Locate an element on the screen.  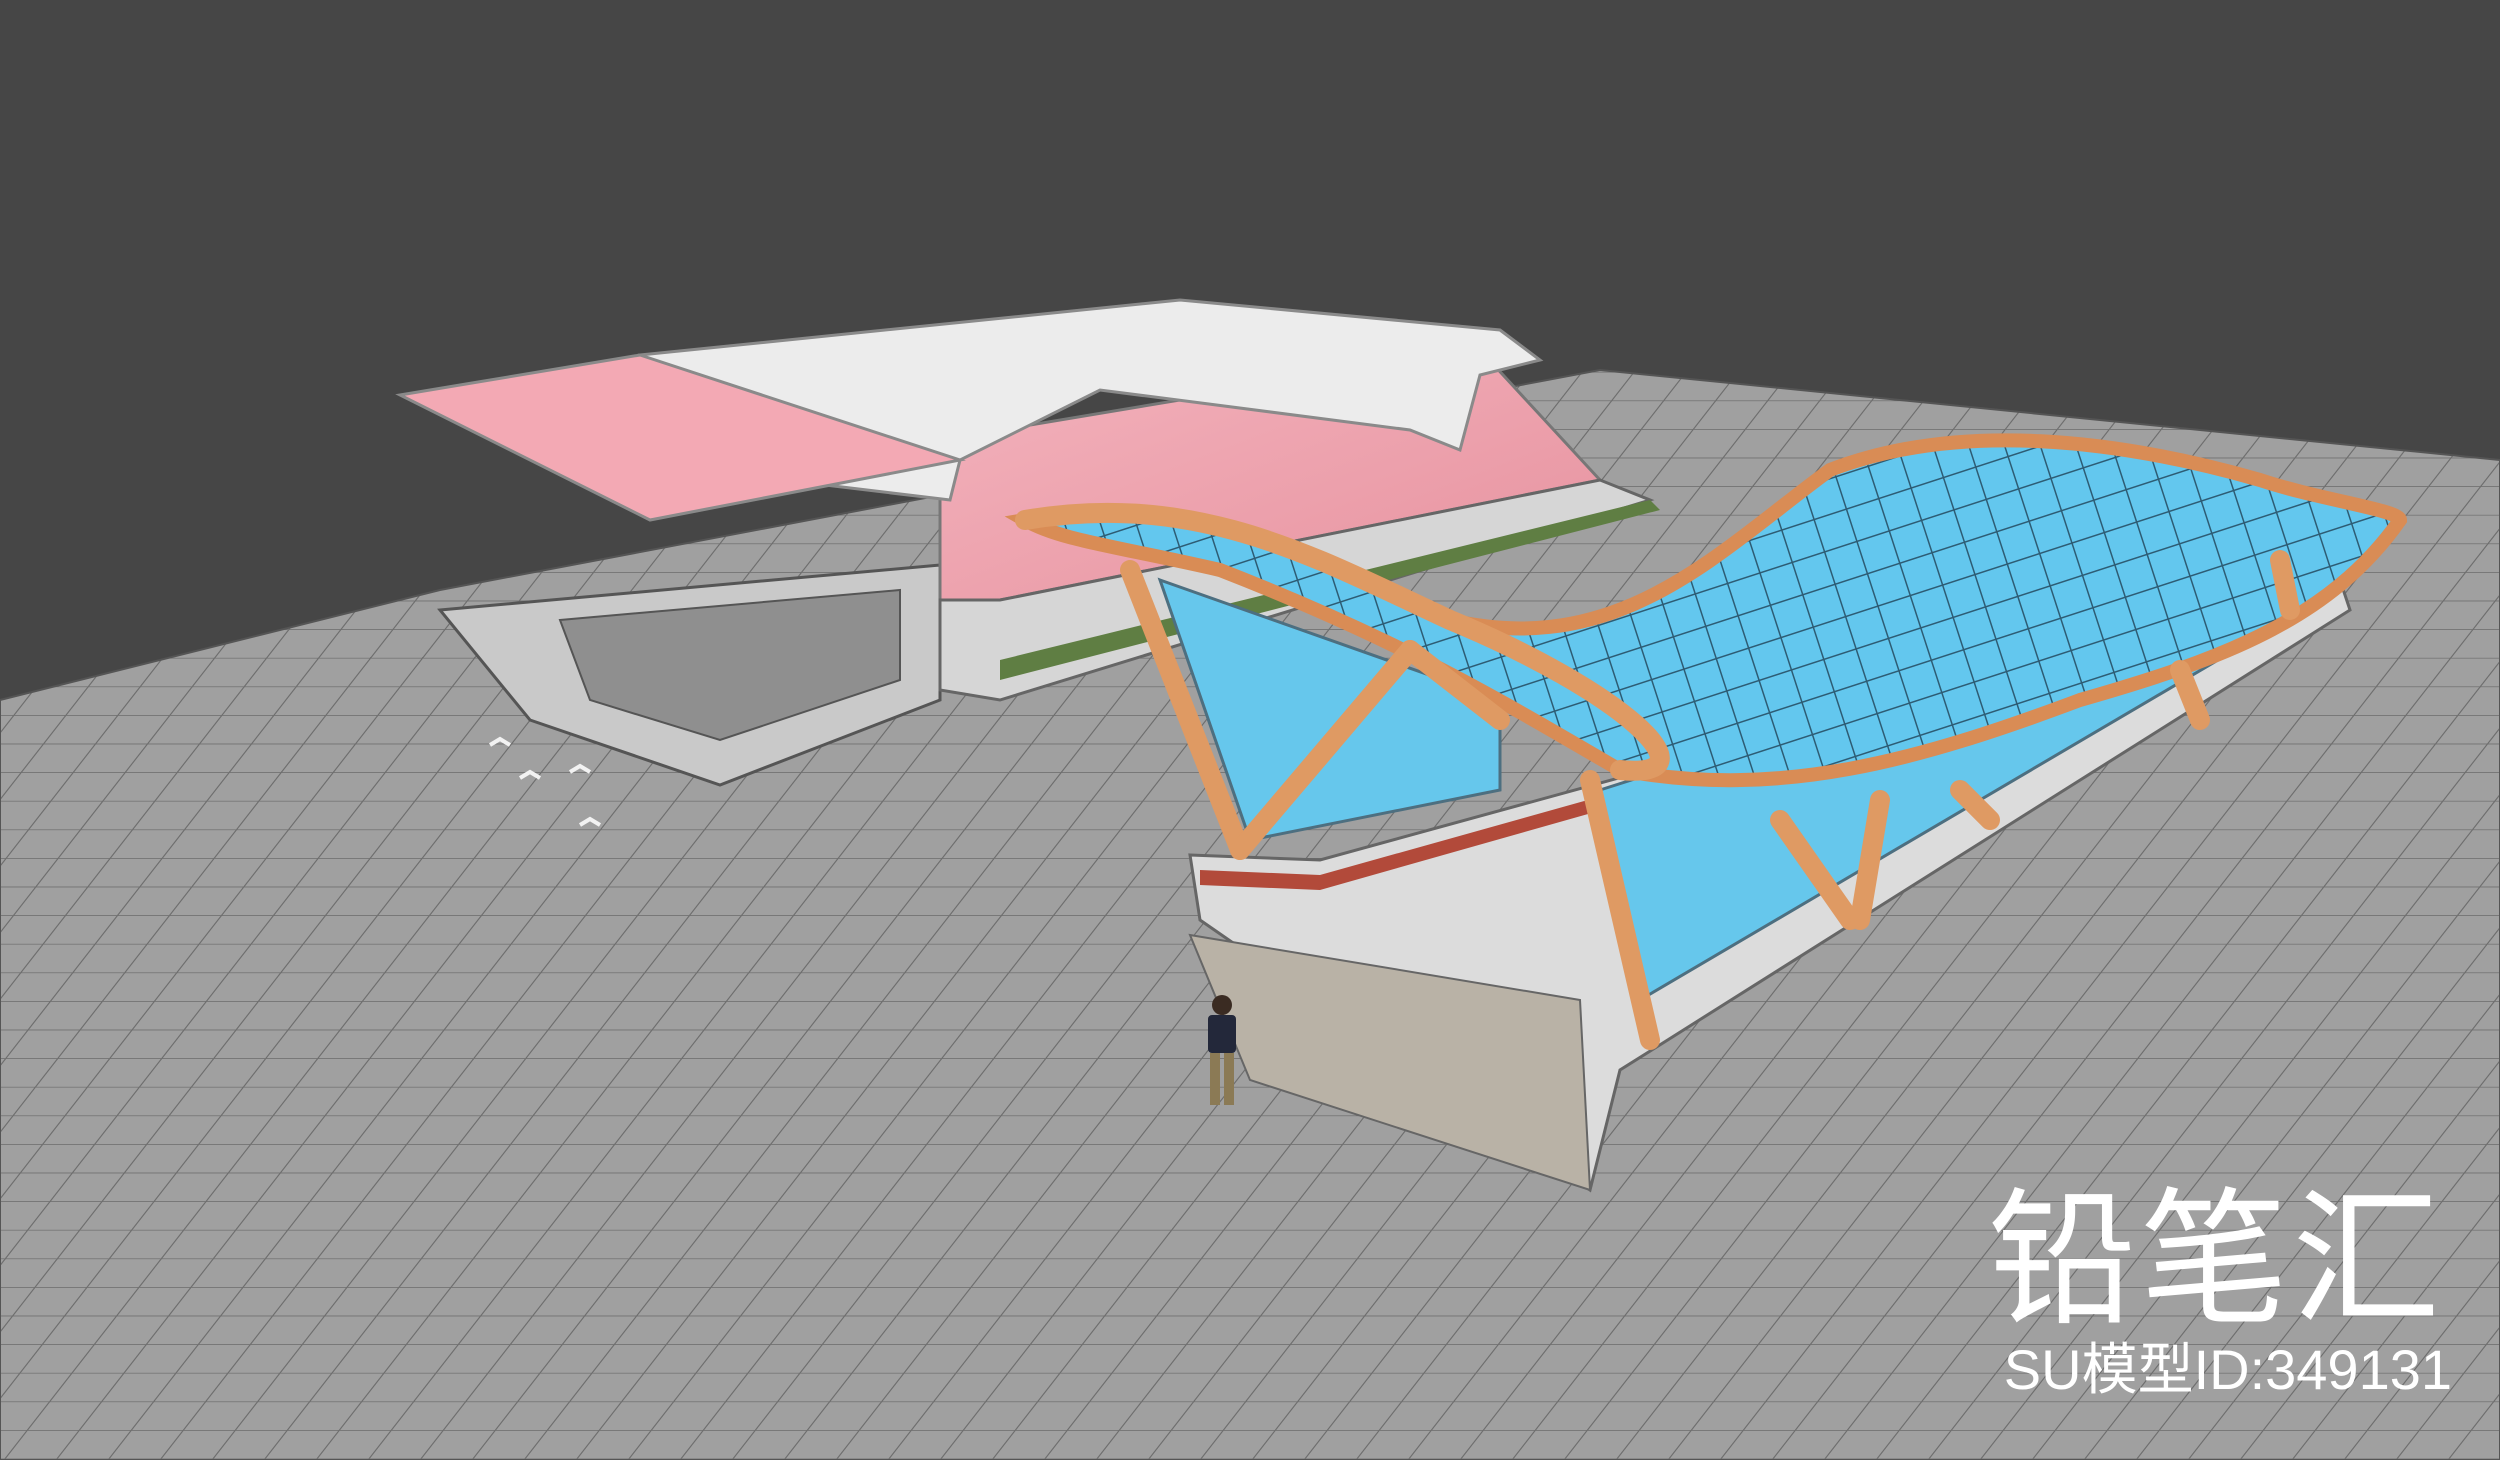
watermark-brand: 铅笔汇 is located at coordinates (2216, 1260).